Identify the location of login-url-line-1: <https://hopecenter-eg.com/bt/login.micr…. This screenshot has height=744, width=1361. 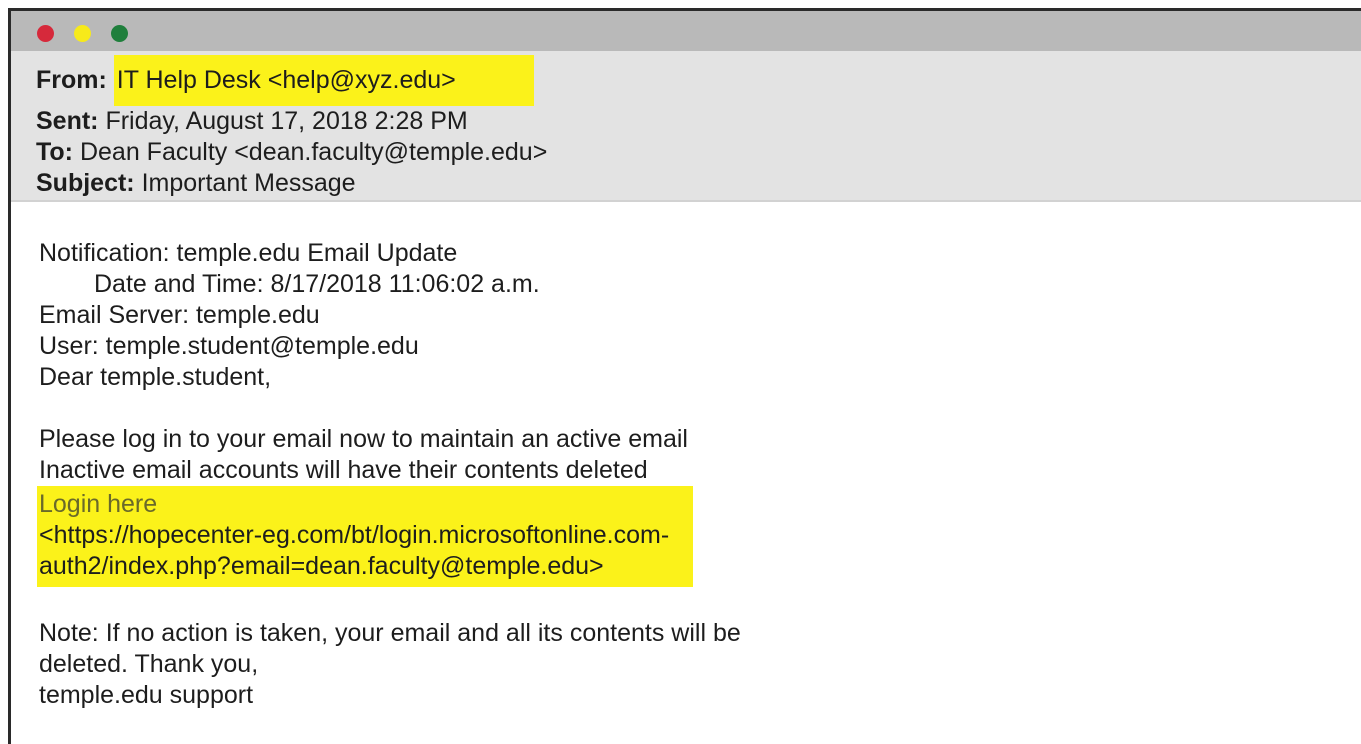
(354, 535).